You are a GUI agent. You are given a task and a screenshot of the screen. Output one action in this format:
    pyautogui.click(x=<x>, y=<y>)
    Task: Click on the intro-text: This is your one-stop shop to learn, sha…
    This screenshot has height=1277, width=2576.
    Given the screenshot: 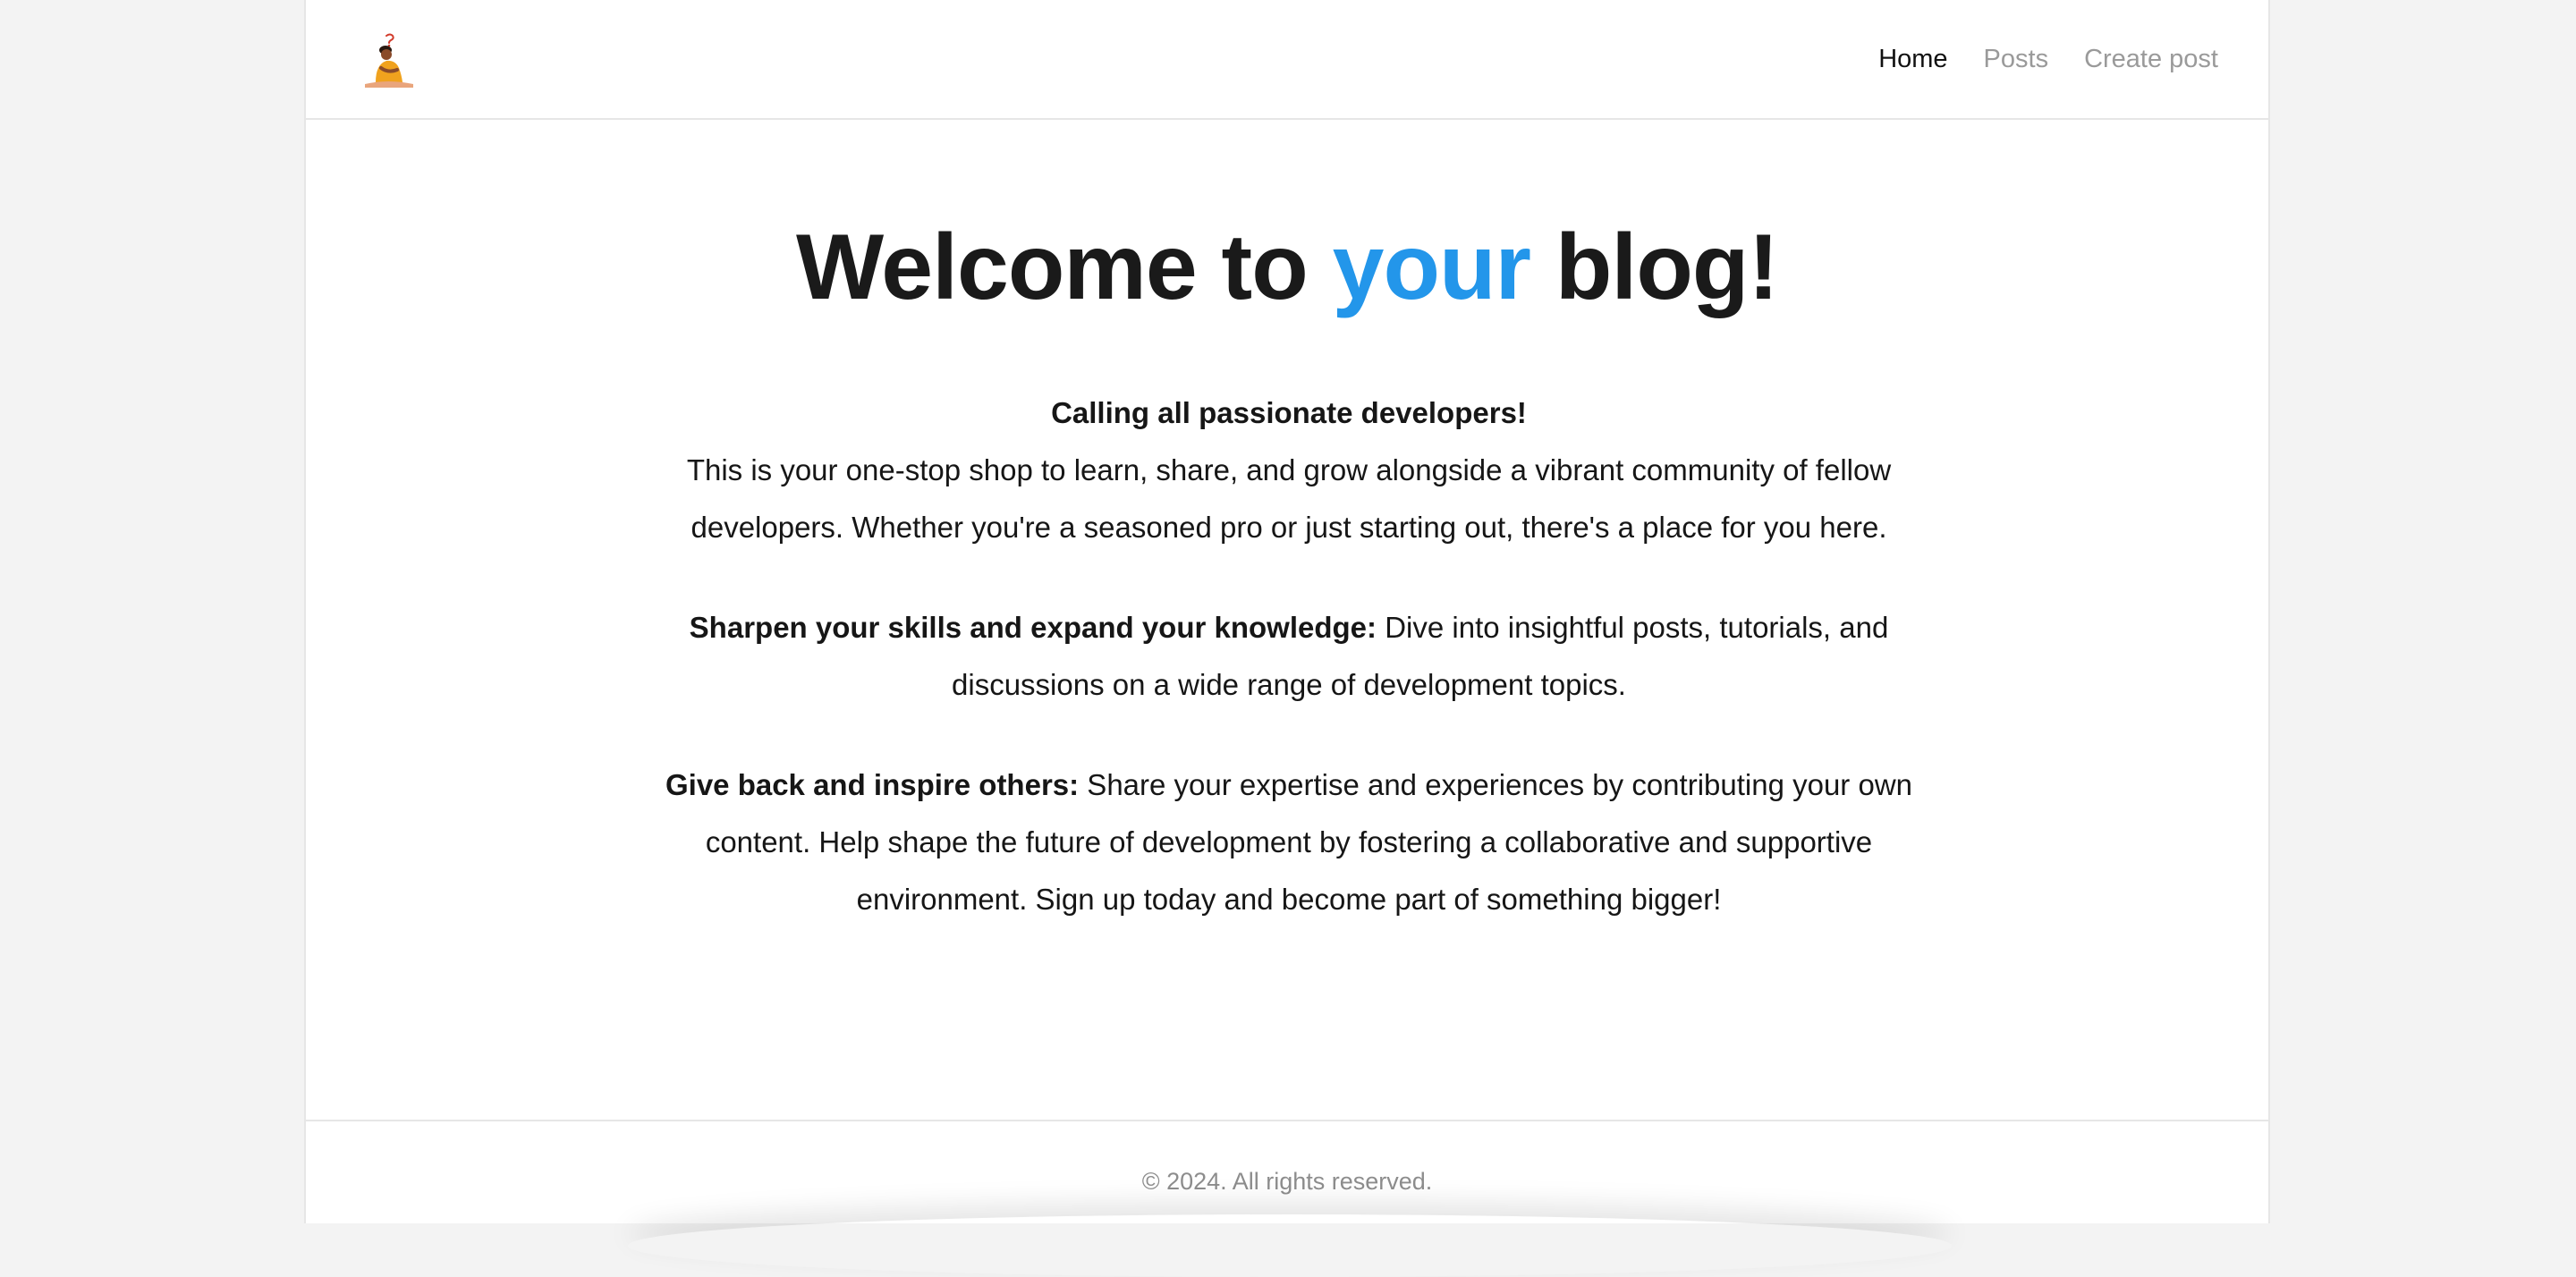 What is the action you would take?
    pyautogui.click(x=1289, y=499)
    